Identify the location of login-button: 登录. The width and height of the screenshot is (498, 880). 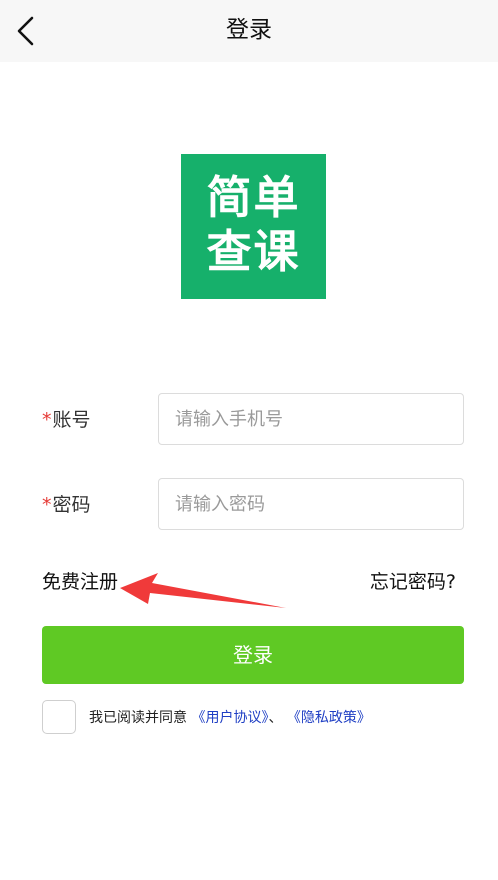
(253, 655).